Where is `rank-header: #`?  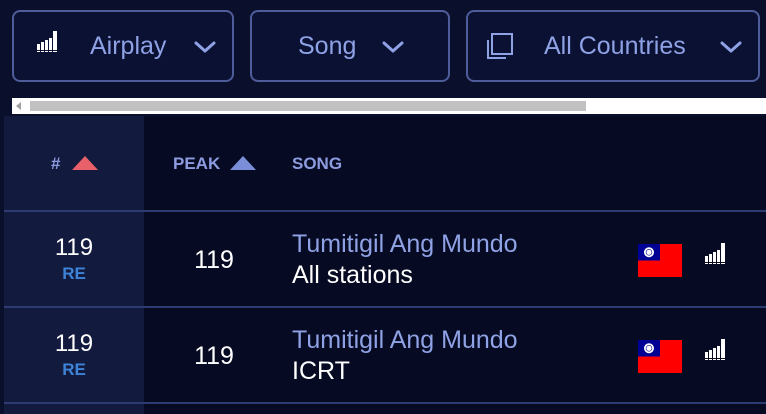 rank-header: # is located at coordinates (55, 164).